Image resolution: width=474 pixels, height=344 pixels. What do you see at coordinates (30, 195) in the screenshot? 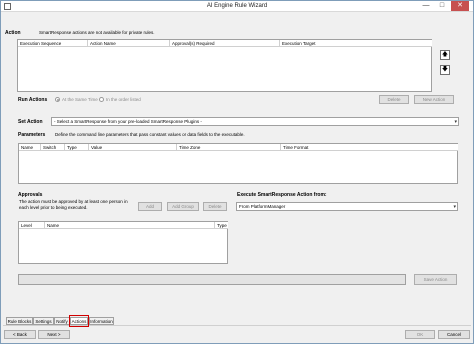
I see `approvals-label: Approvals` at bounding box center [30, 195].